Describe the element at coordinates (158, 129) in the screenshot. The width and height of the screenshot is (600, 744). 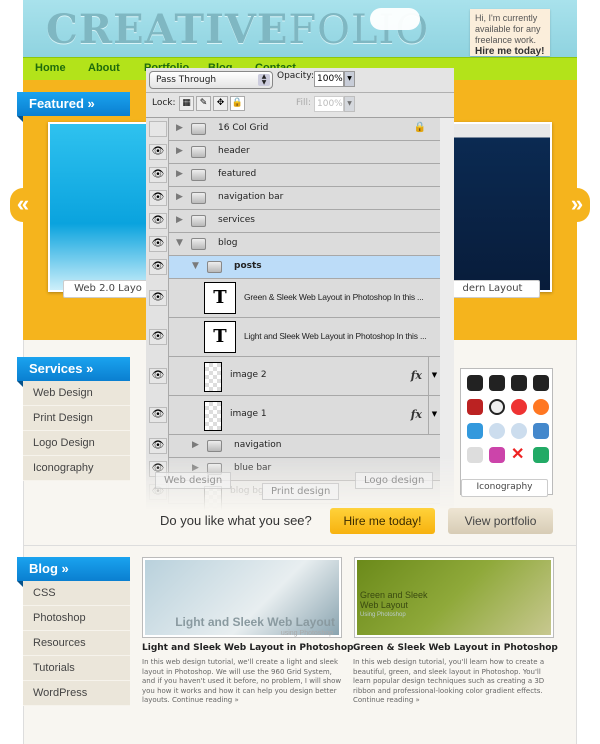
I see `hidden-eye-icon` at that location.